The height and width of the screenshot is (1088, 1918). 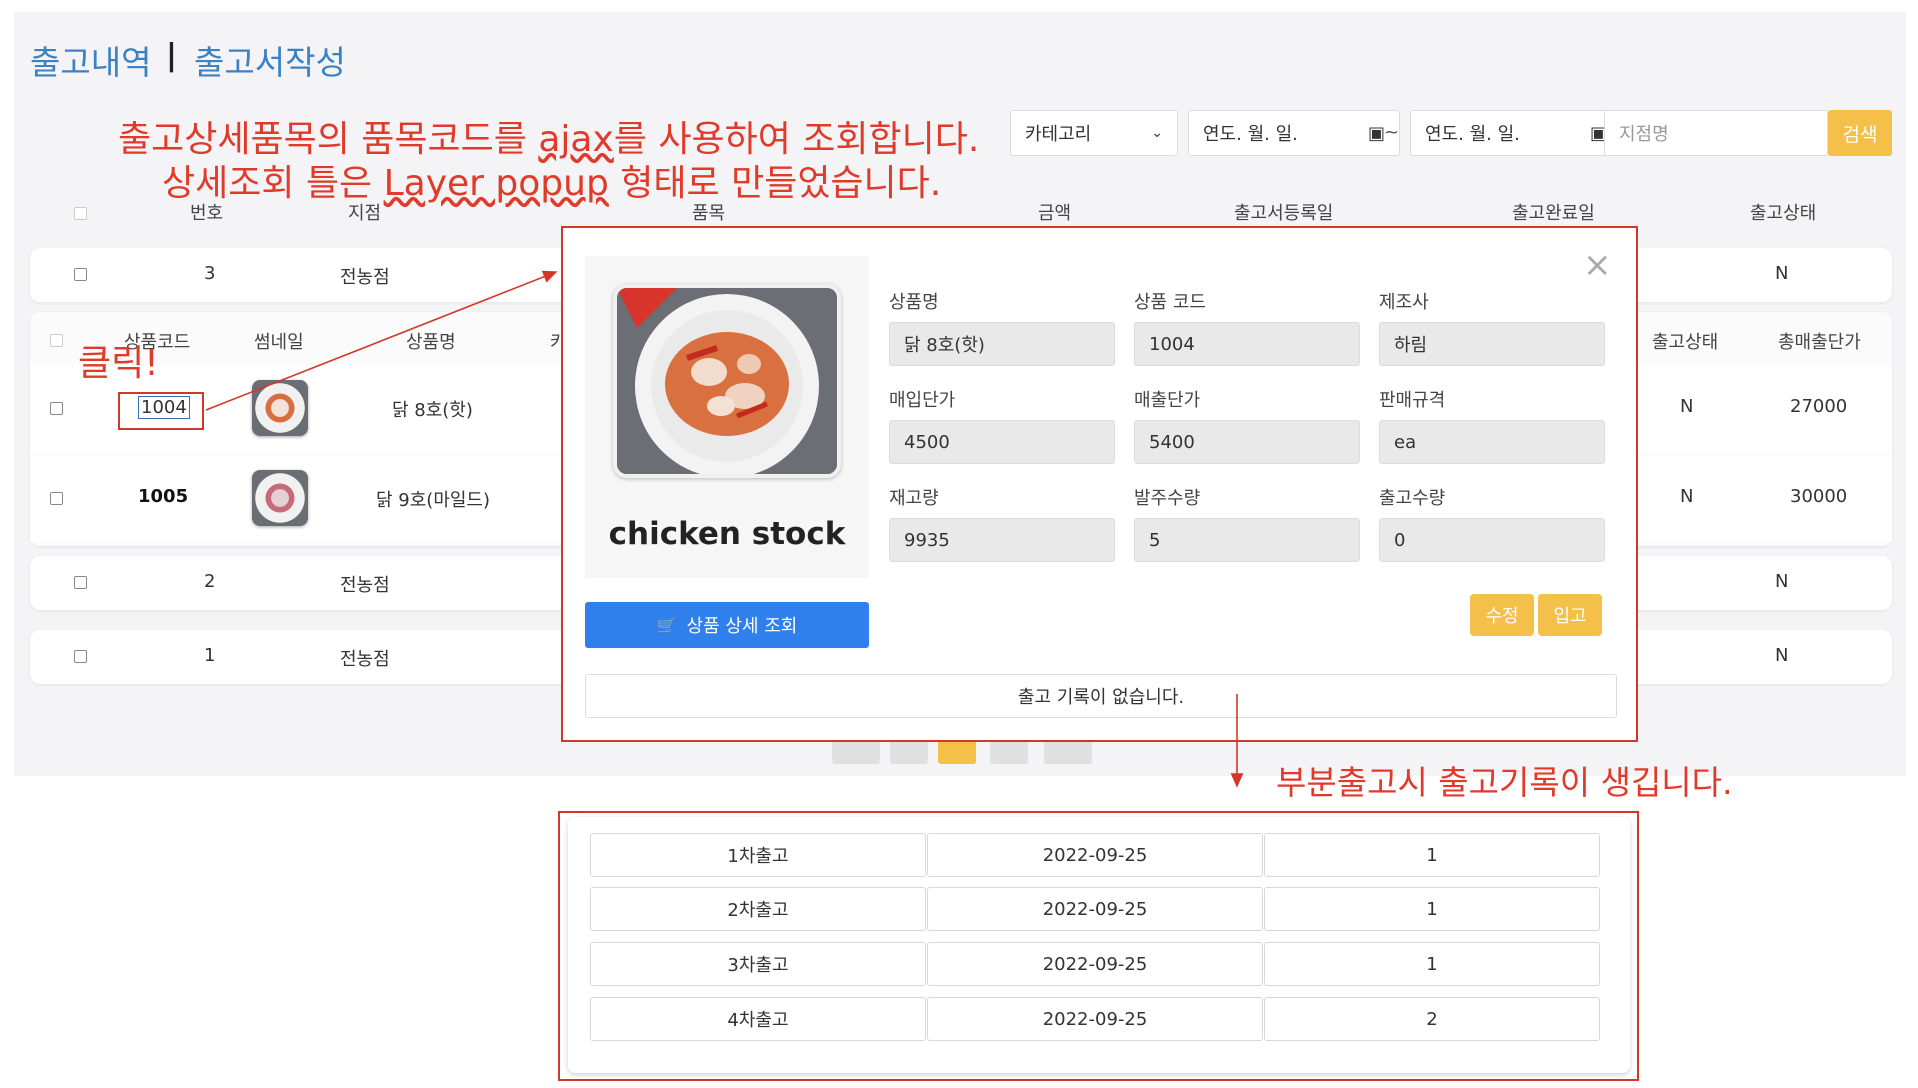 What do you see at coordinates (758, 1019) in the screenshot?
I see `history-round: 4차출고` at bounding box center [758, 1019].